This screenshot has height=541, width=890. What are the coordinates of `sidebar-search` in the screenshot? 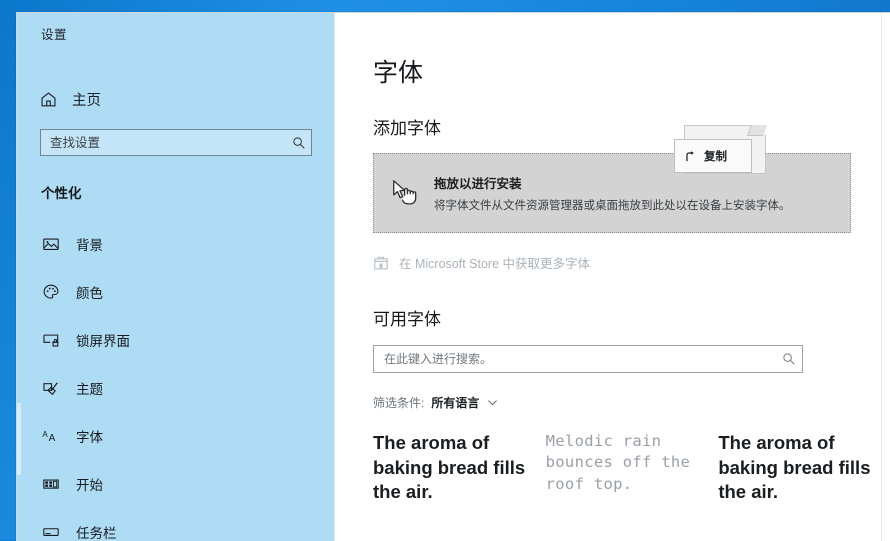 It's located at (176, 142).